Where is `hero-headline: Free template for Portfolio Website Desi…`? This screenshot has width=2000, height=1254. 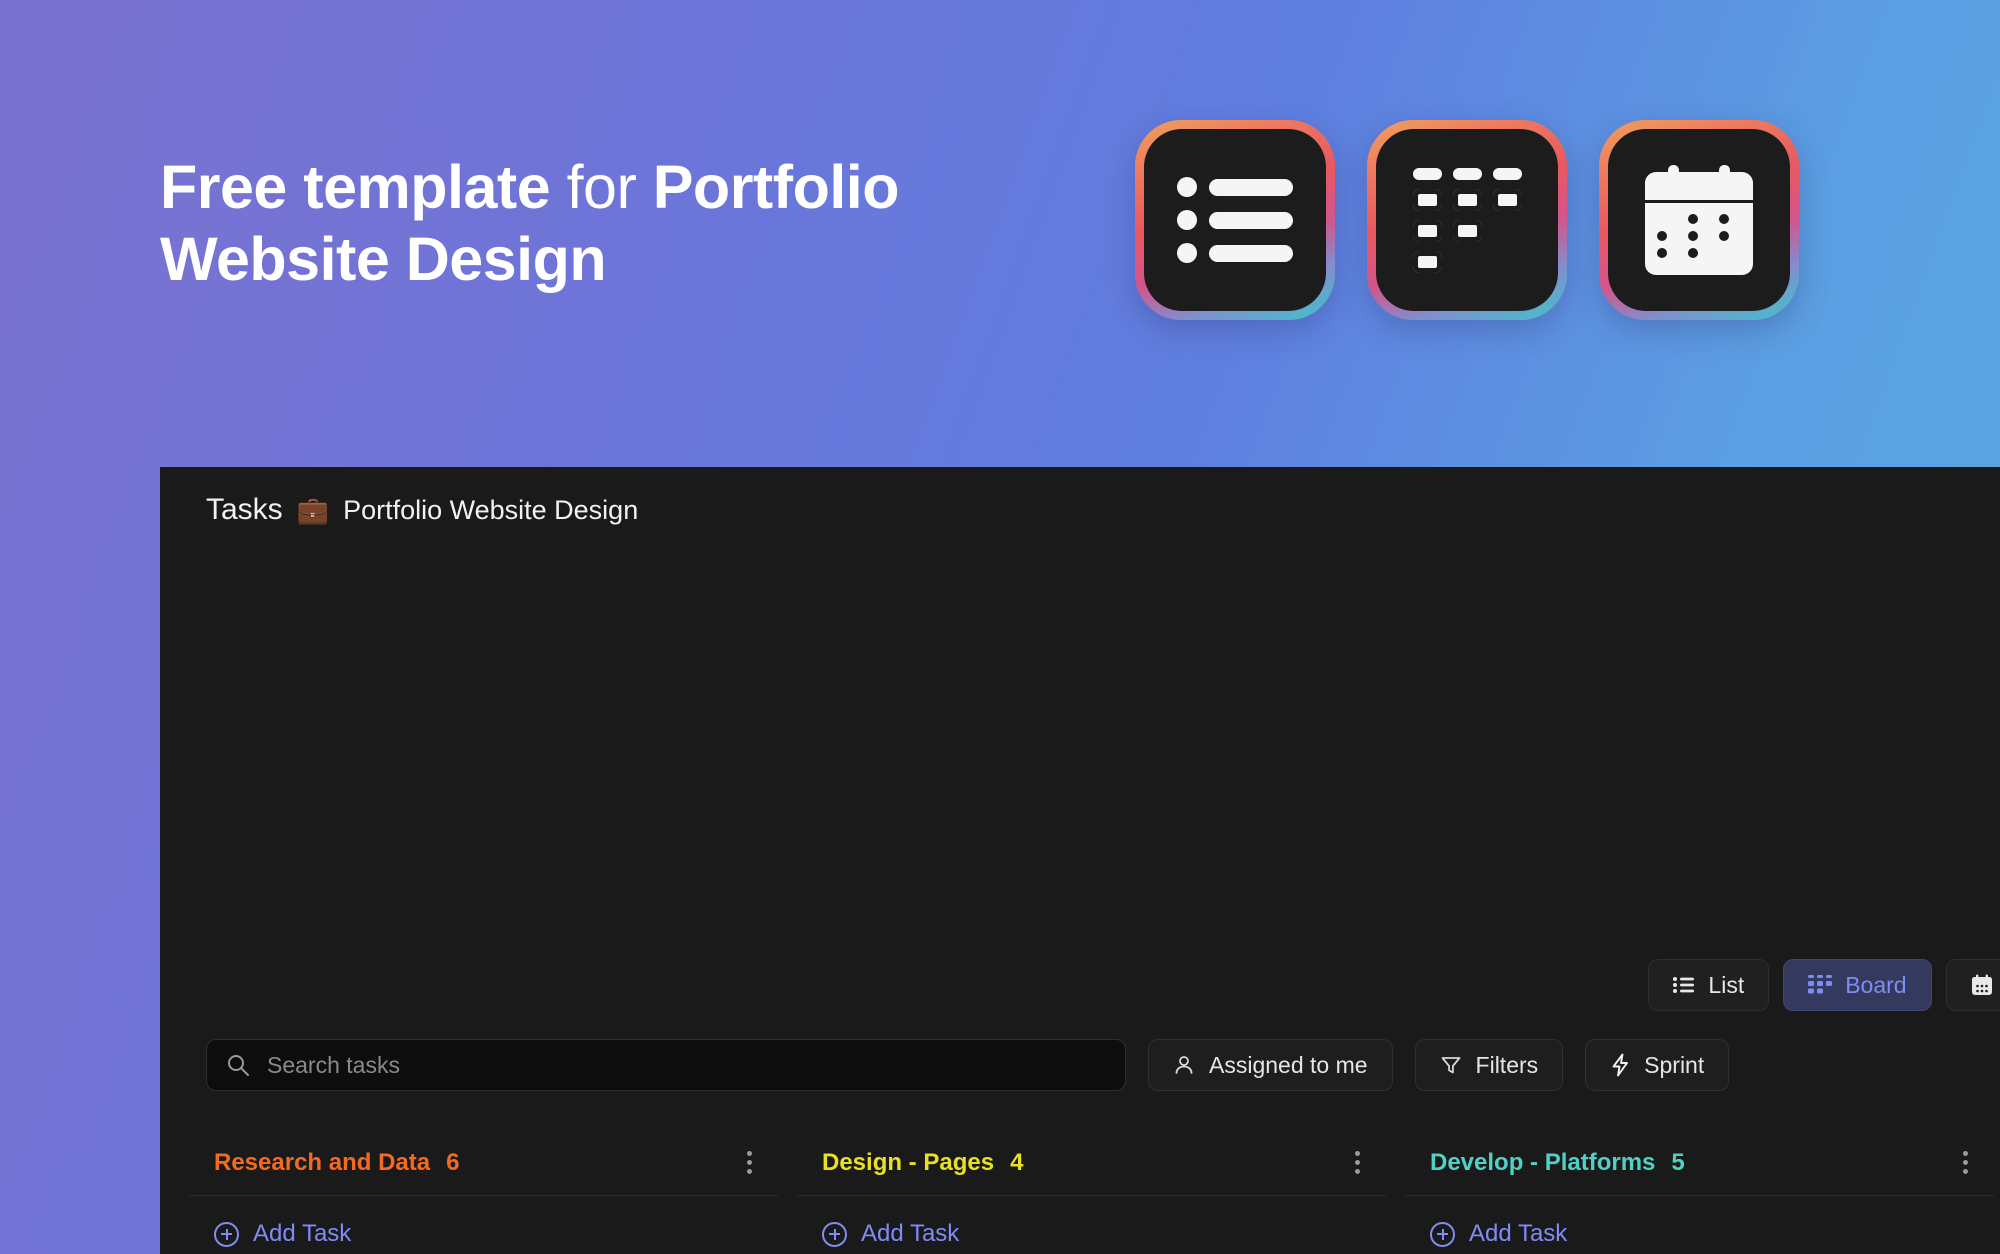
hero-headline: Free template for Portfolio Website Desi… is located at coordinates (640, 224).